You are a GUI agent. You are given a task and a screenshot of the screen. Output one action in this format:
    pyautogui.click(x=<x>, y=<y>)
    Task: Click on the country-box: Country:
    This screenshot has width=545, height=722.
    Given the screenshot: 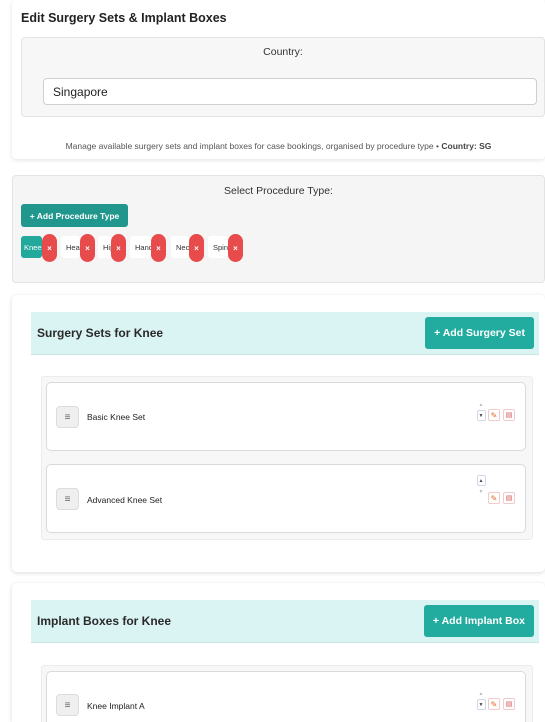 What is the action you would take?
    pyautogui.click(x=283, y=77)
    